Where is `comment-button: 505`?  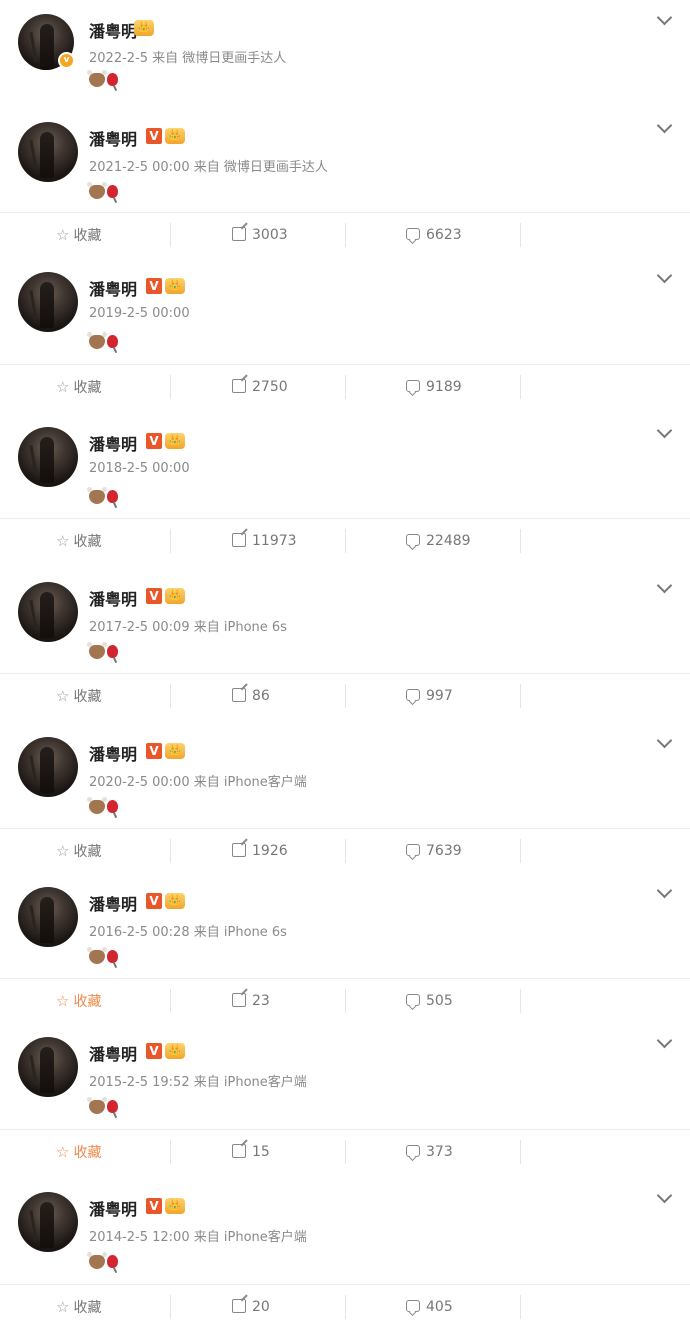 comment-button: 505 is located at coordinates (429, 1001).